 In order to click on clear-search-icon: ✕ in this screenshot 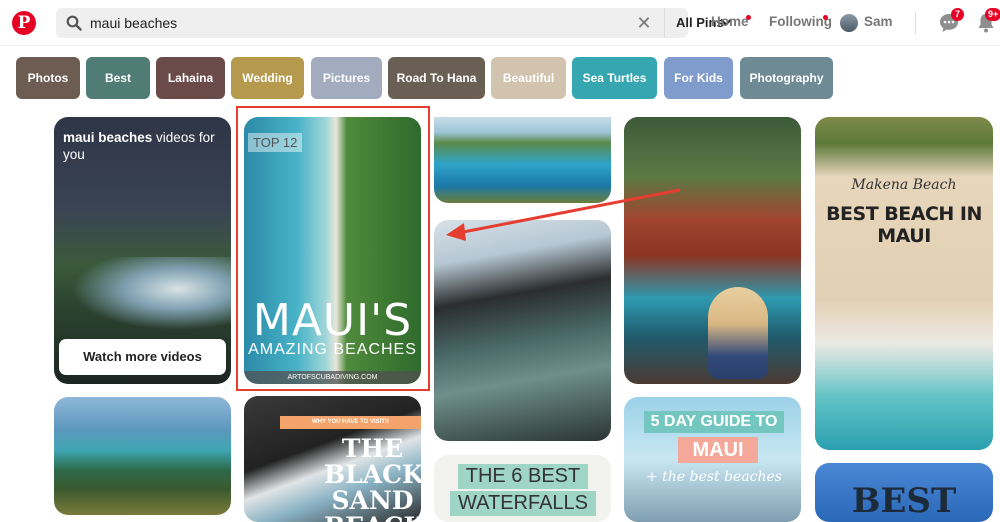, I will do `click(644, 23)`.